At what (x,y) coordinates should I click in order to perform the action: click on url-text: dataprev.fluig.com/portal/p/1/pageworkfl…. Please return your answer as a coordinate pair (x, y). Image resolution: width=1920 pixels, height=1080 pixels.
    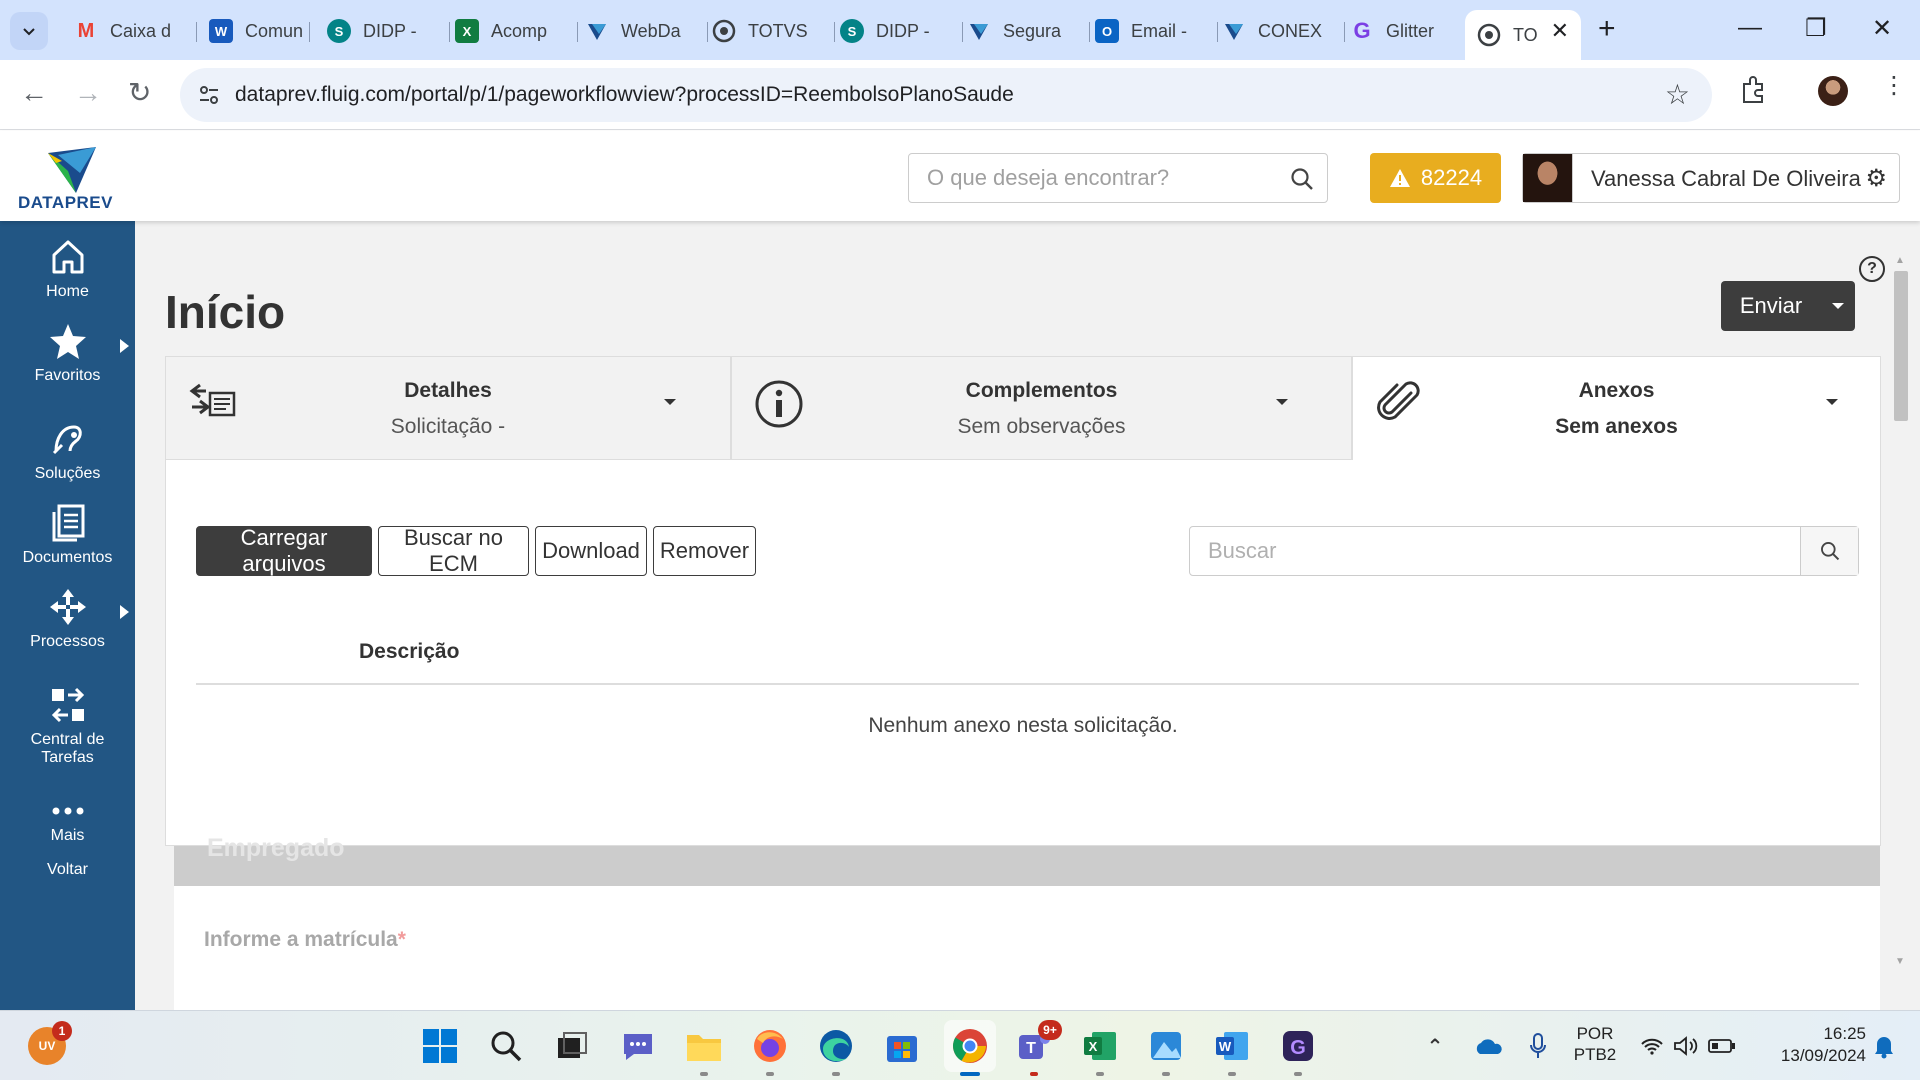
    Looking at the image, I should click on (624, 94).